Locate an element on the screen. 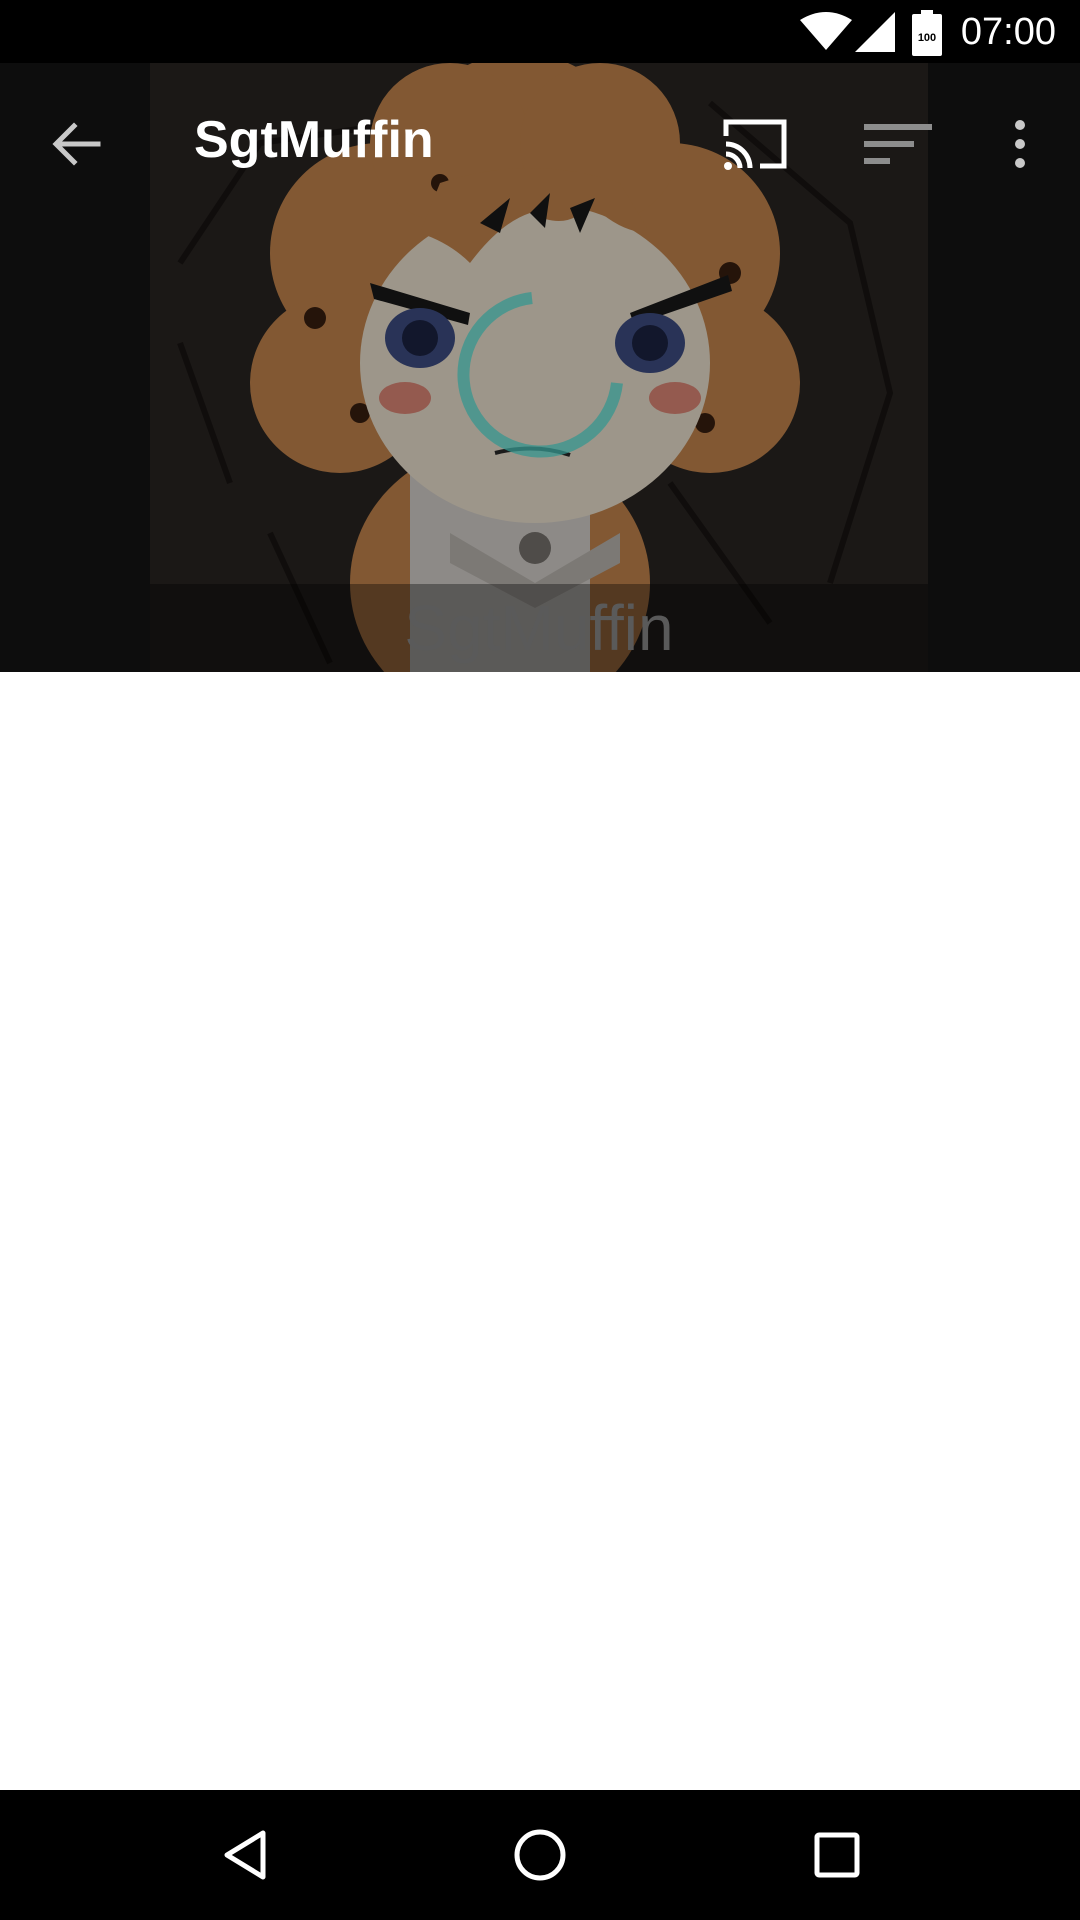  sort-button is located at coordinates (898, 144).